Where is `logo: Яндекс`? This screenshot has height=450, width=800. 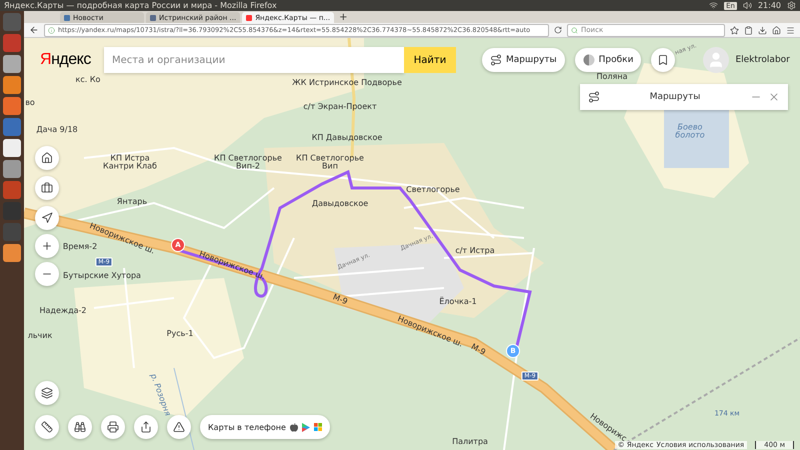
logo: Яндекс is located at coordinates (70, 60).